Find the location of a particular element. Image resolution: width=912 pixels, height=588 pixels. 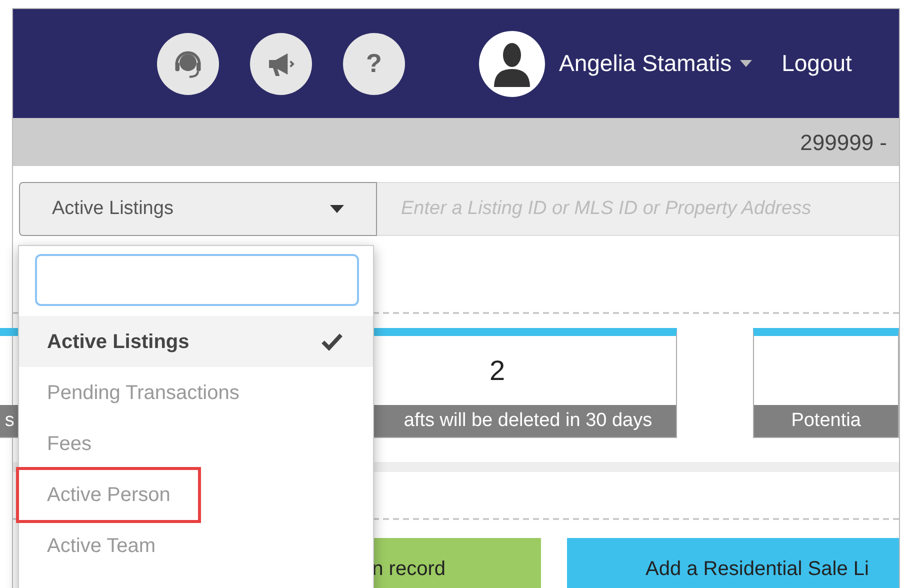

user-menu: Angelia Stamatis is located at coordinates (655, 63).